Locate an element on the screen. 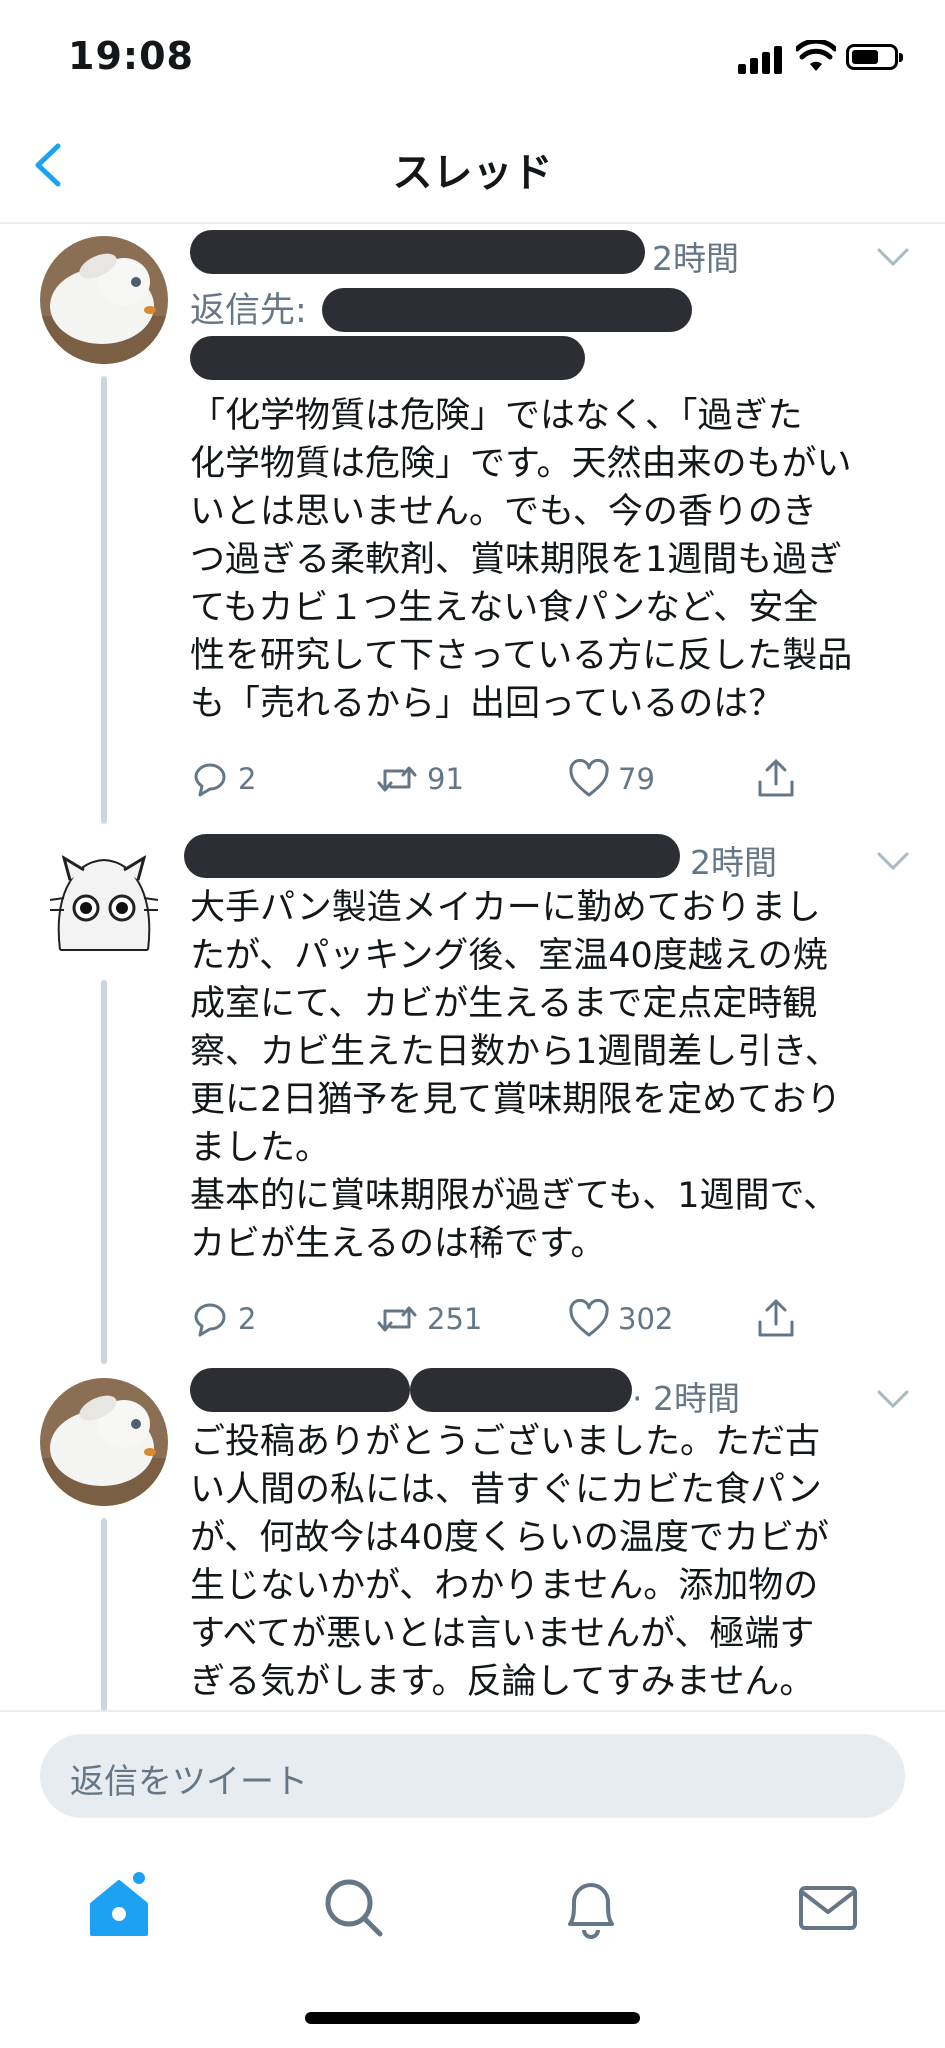 This screenshot has height=2048, width=945. like-button: 302 is located at coordinates (620, 1319).